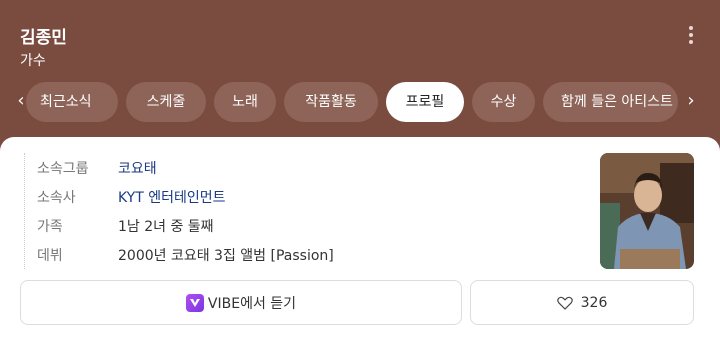  I want to click on tab-songs: 노래, so click(245, 102).